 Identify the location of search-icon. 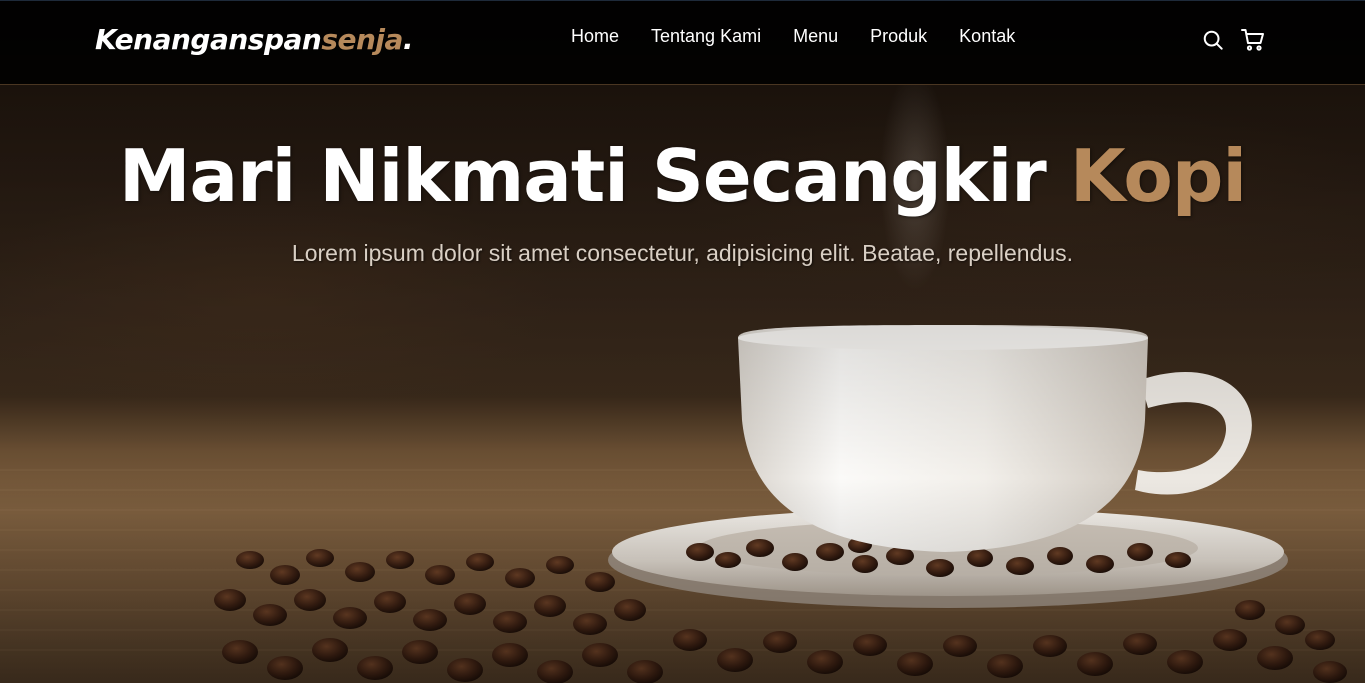
(1213, 40).